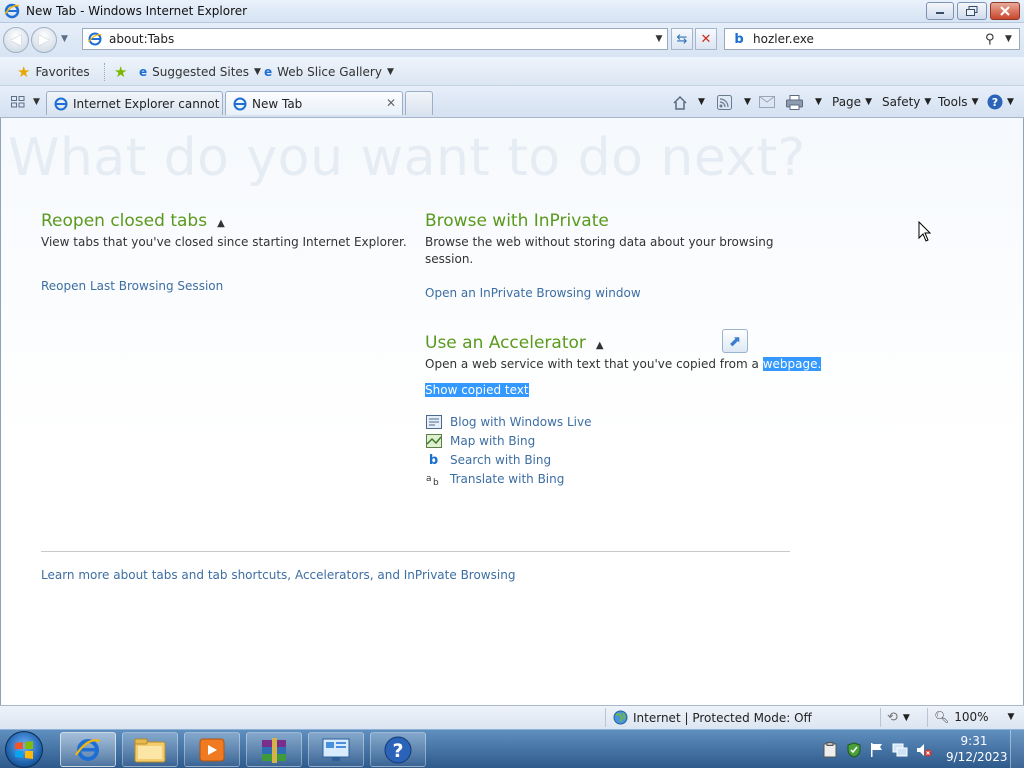  Describe the element at coordinates (94, 39) in the screenshot. I see `page-icon` at that location.